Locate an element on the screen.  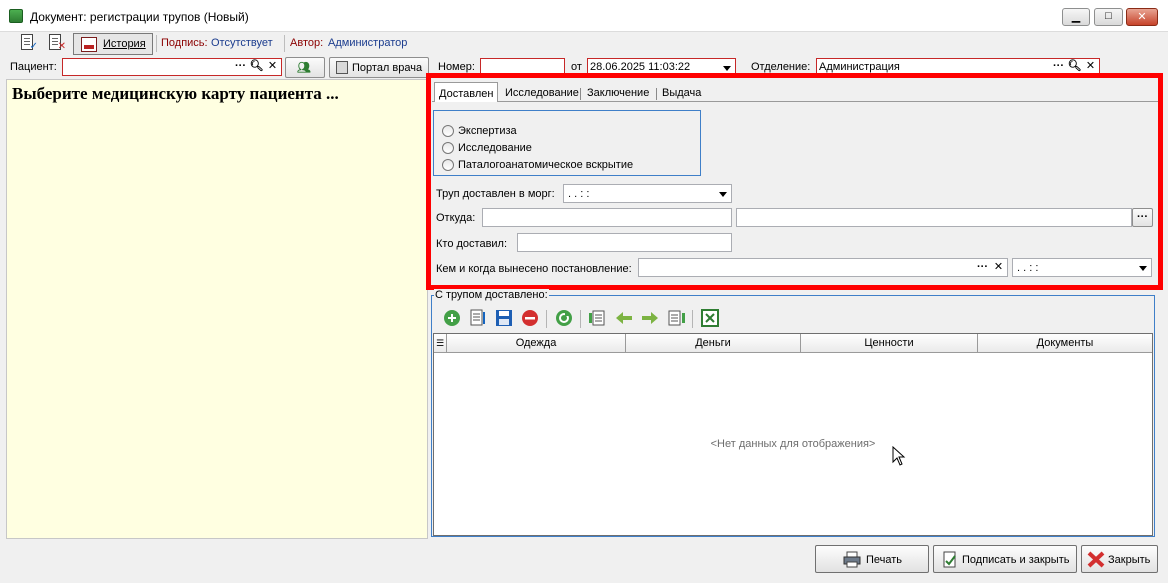
close-label: Закрыть is located at coordinates (1129, 560).